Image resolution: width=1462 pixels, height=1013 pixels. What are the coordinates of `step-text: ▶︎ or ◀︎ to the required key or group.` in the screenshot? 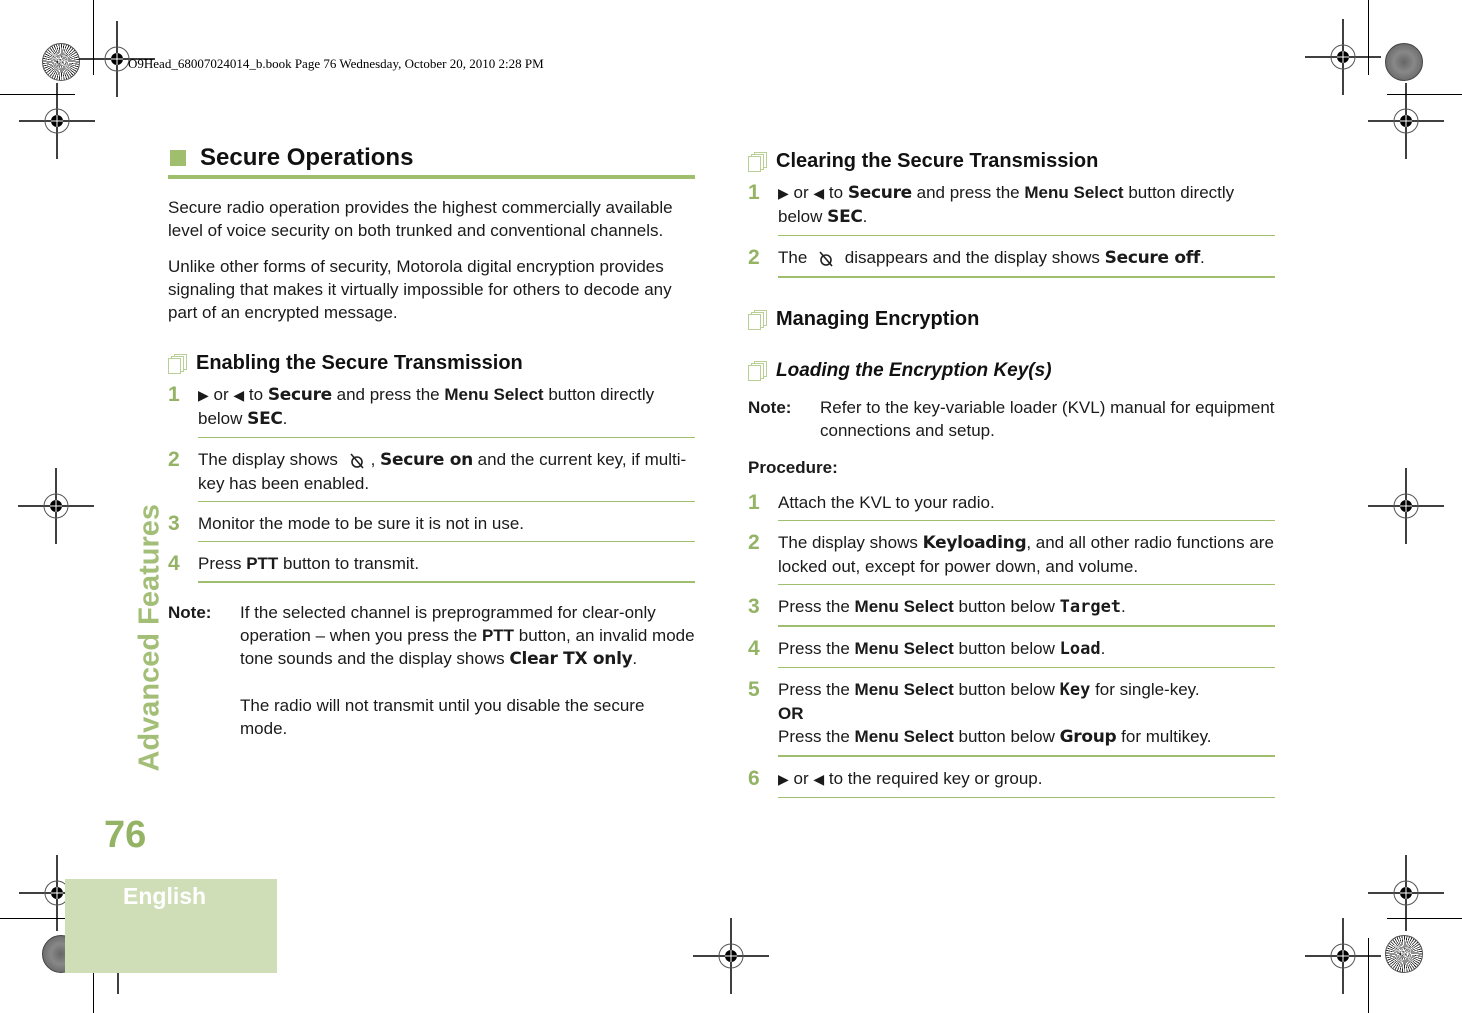 It's located at (1026, 782).